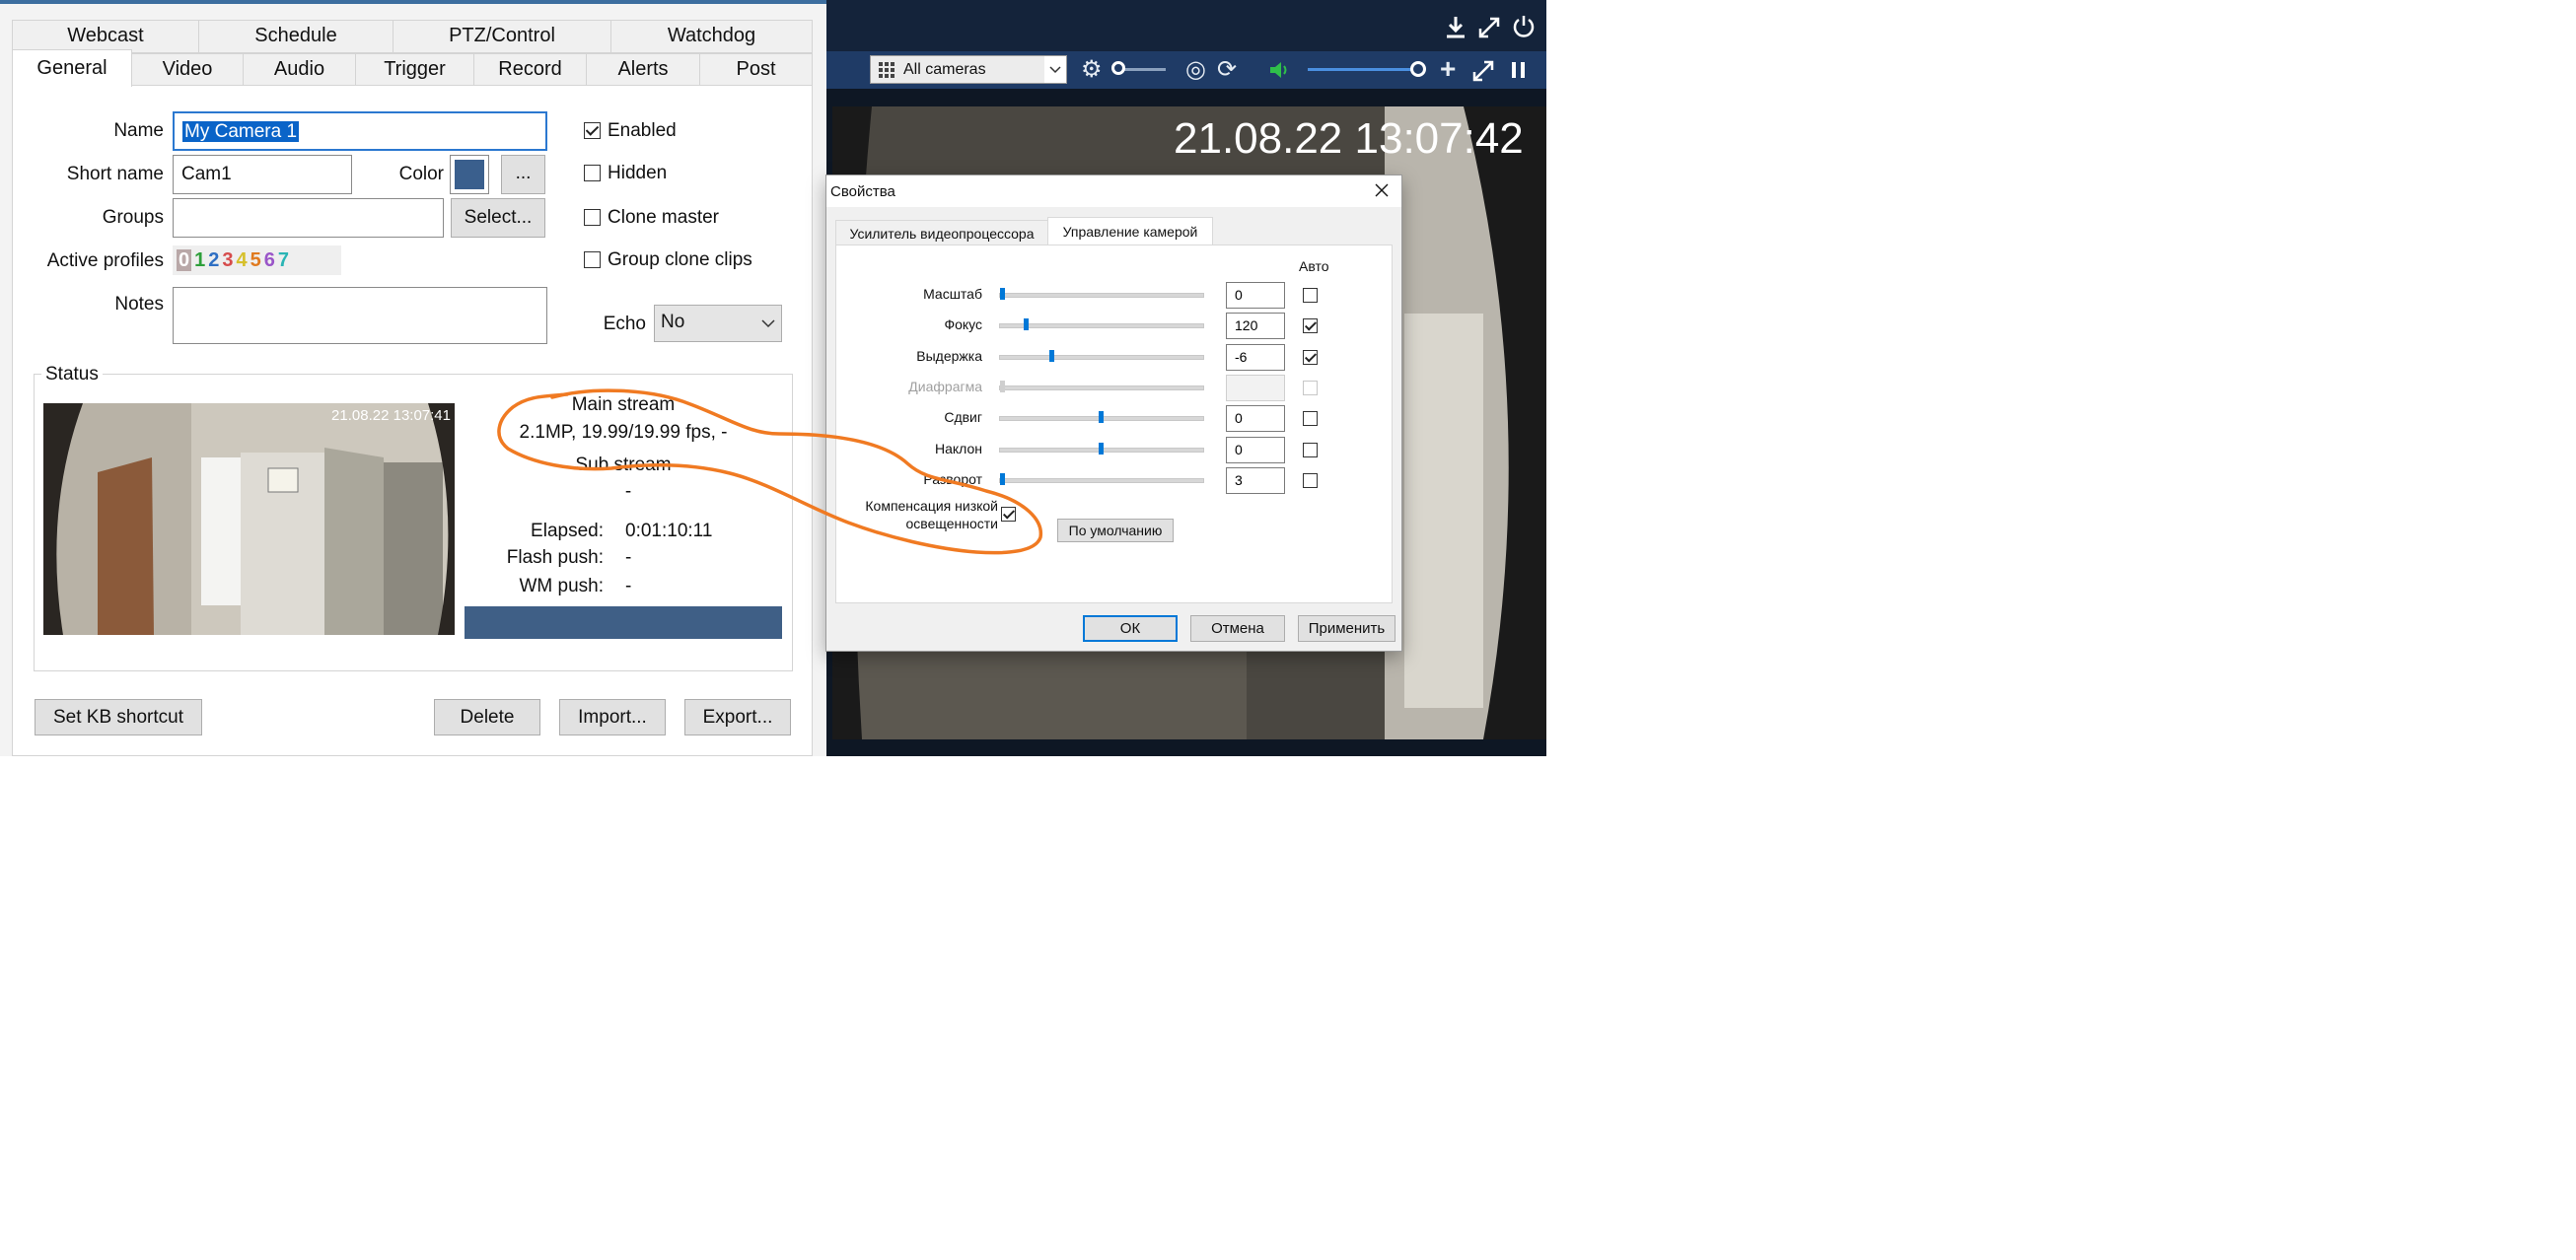 The image size is (2576, 1260). I want to click on flash-push-label: Flash push:, so click(555, 557).